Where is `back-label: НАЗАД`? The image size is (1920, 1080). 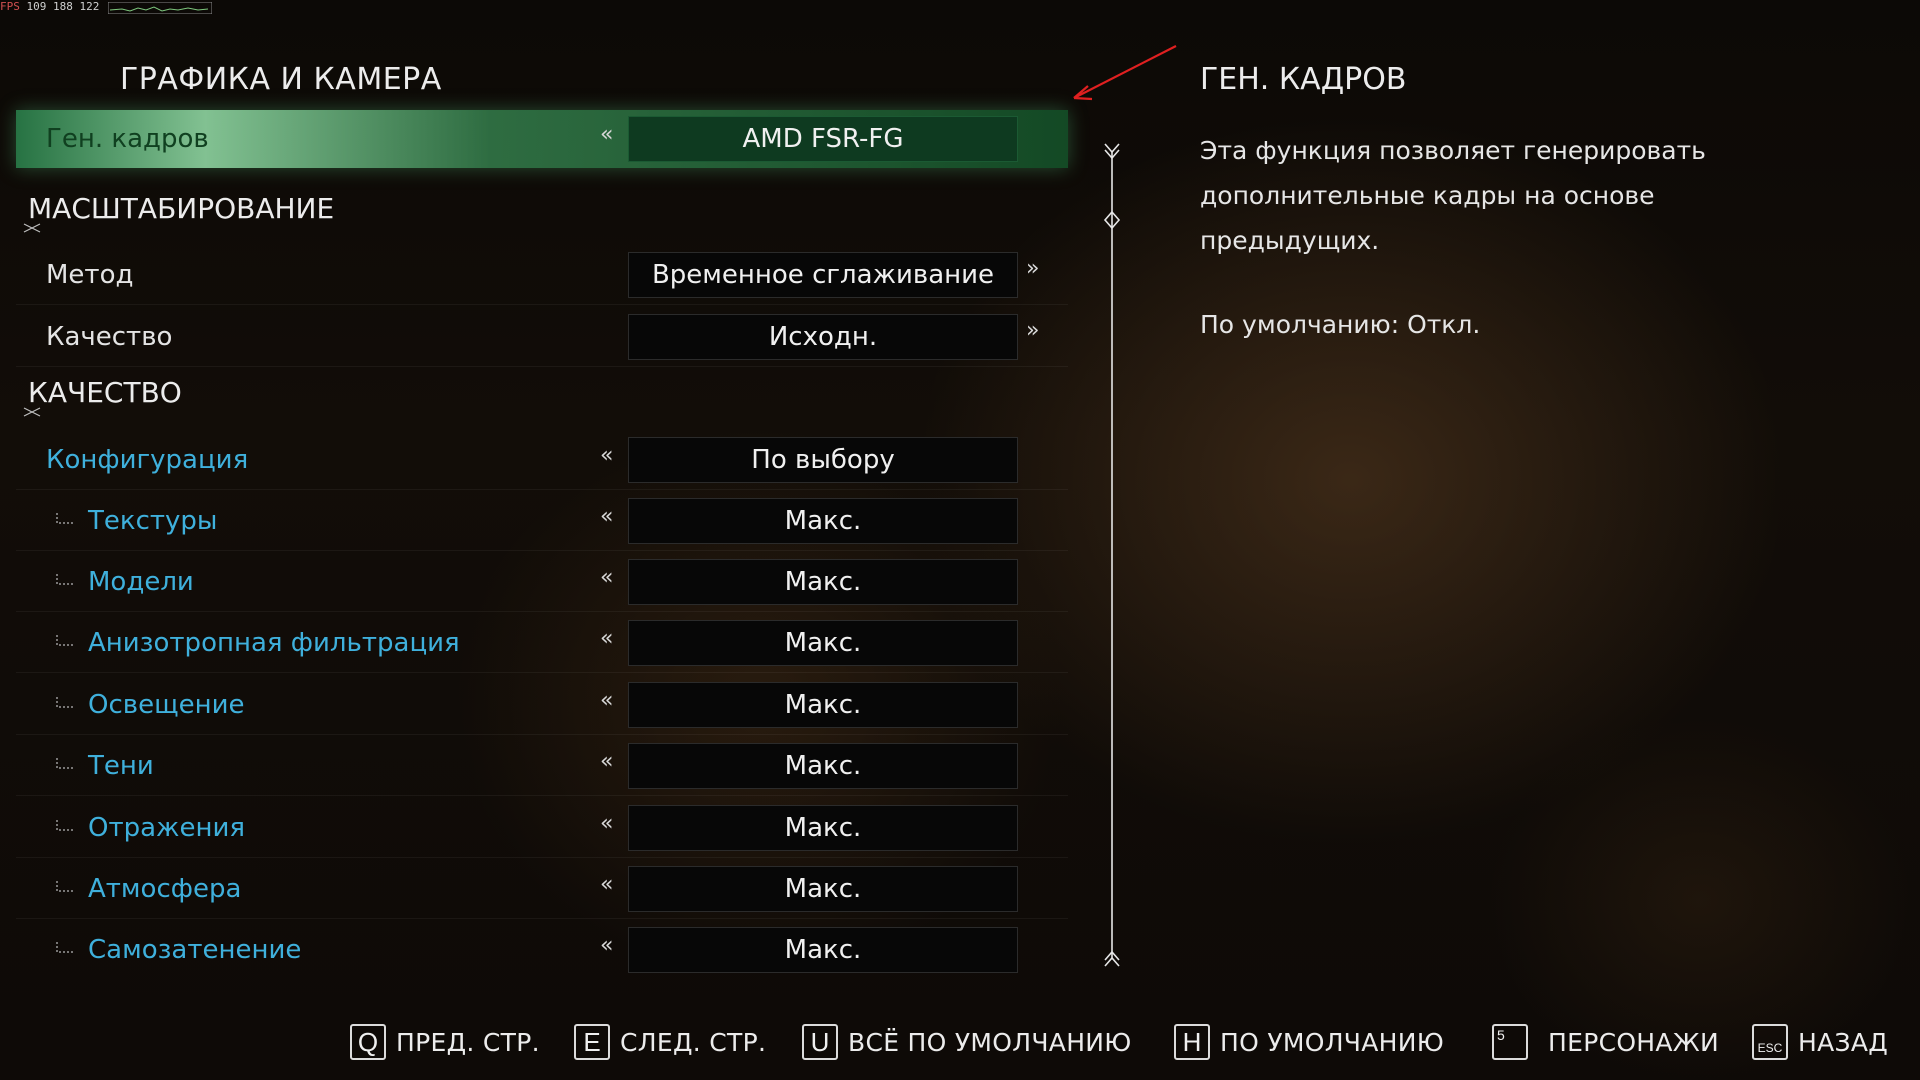
back-label: НАЗАД is located at coordinates (1843, 1042).